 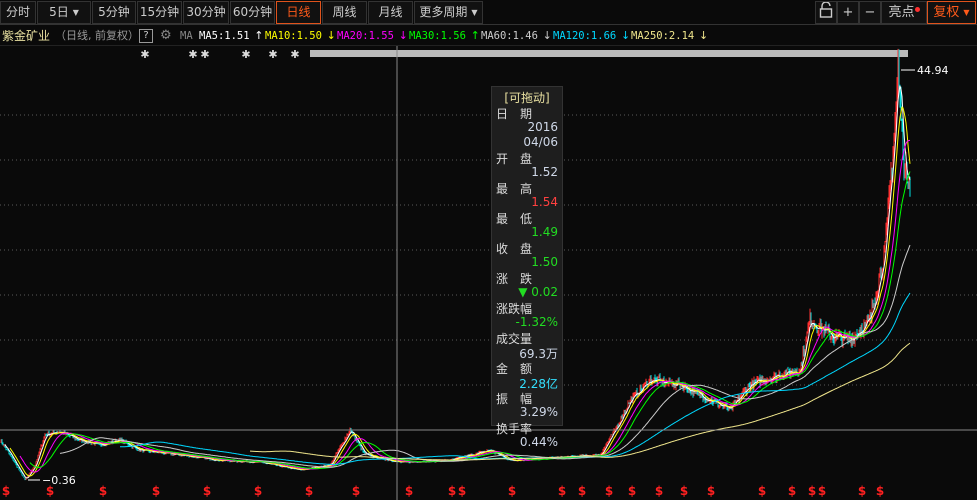 I want to click on tooltip-title: [可拖动], so click(x=527, y=98).